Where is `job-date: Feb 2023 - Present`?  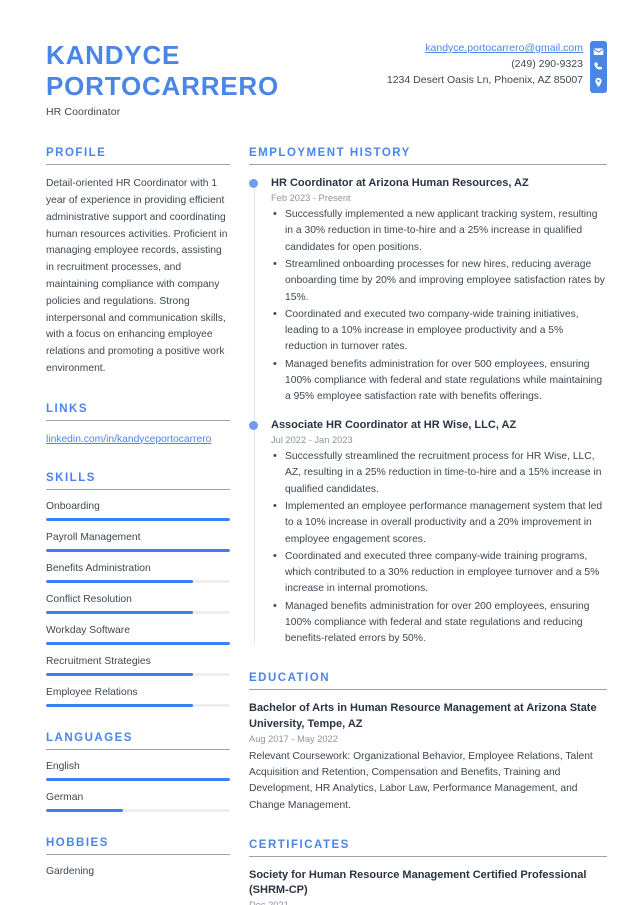 job-date: Feb 2023 - Present is located at coordinates (311, 198).